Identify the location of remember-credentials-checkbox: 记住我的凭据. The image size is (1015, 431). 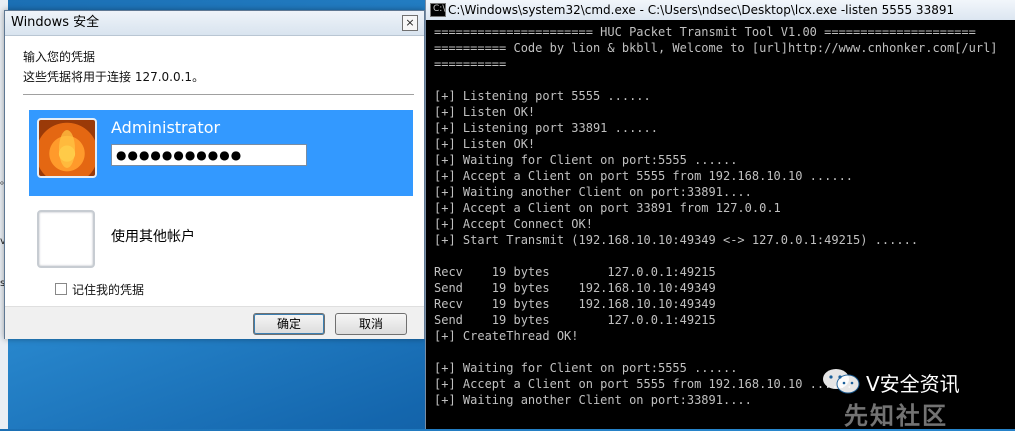
(99, 289).